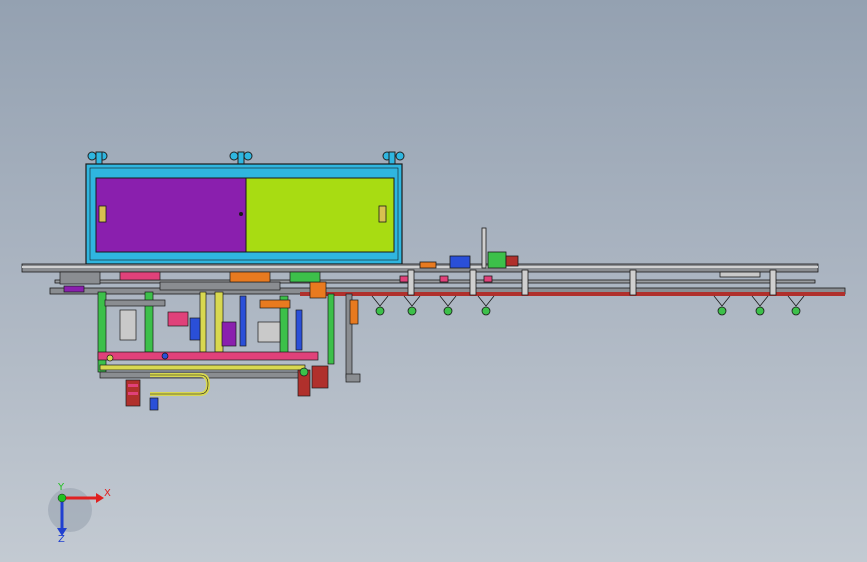  Describe the element at coordinates (61, 539) in the screenshot. I see `z-axis-label: Z` at that location.